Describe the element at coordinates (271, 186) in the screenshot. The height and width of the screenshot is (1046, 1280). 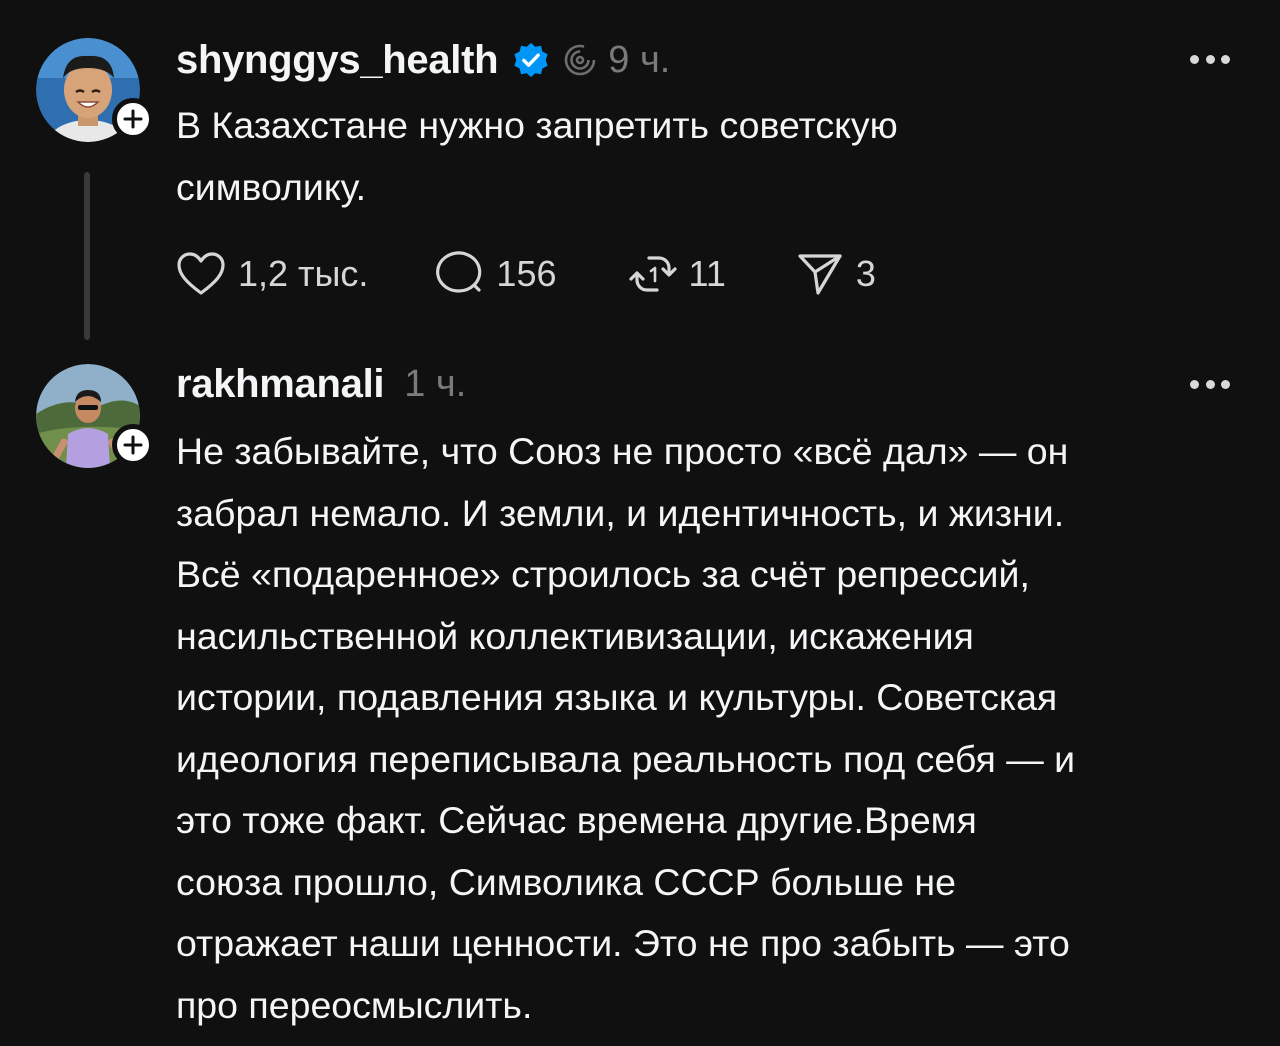
I see `post-text-line: символику.` at that location.